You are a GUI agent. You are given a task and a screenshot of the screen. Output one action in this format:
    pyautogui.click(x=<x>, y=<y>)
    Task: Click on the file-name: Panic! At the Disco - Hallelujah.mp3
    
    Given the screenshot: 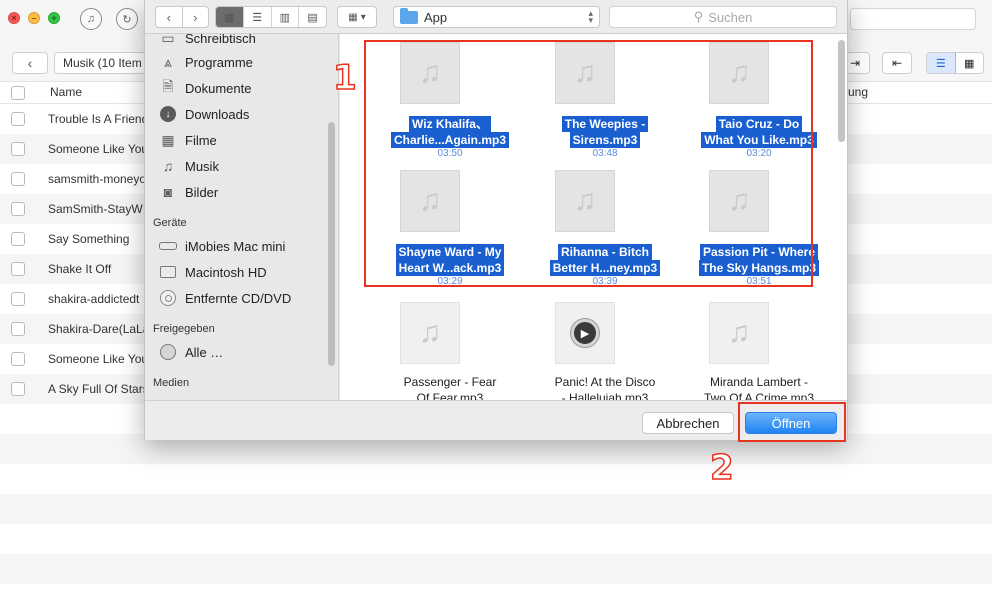 What is the action you would take?
    pyautogui.click(x=605, y=387)
    